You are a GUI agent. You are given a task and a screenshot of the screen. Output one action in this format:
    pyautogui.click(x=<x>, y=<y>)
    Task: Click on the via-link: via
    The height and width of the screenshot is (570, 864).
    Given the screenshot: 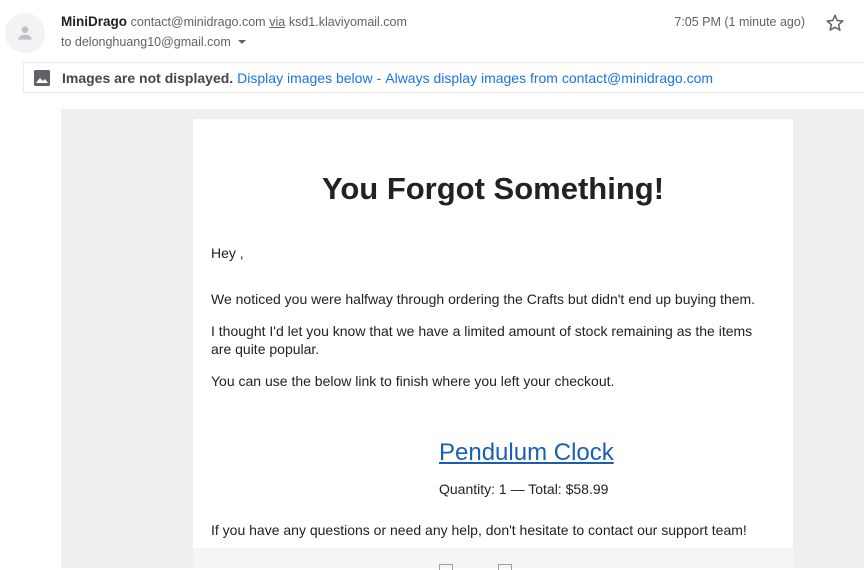 What is the action you would take?
    pyautogui.click(x=277, y=22)
    